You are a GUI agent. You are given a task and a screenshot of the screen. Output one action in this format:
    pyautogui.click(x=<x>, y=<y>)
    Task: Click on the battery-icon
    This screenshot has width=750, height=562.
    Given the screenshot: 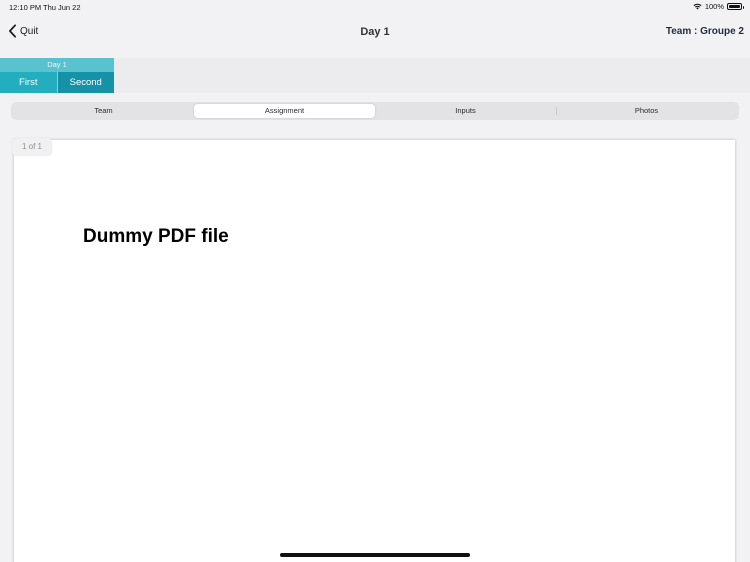 What is the action you would take?
    pyautogui.click(x=735, y=6)
    